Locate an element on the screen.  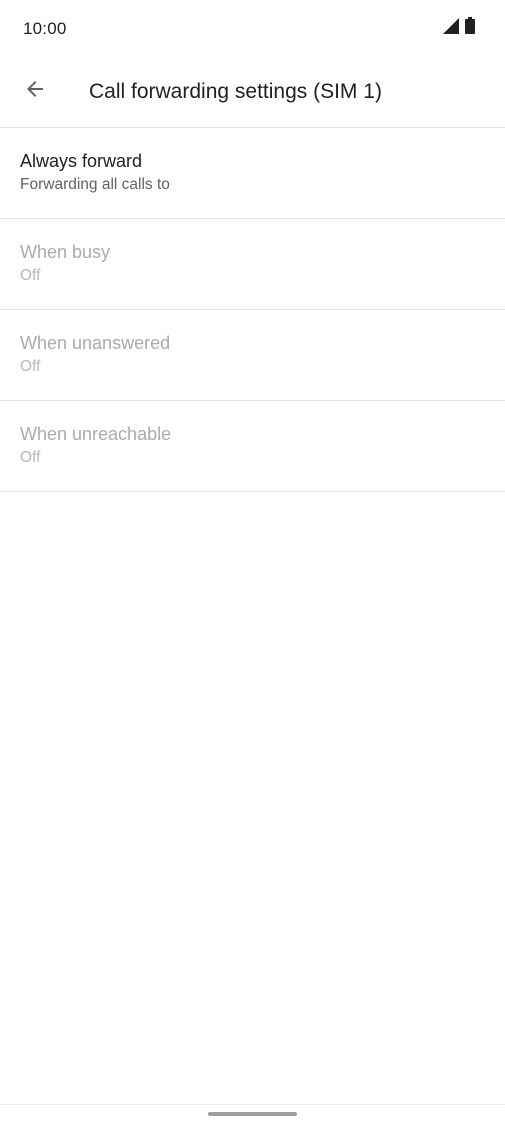
item-summary: Forwarding all calls to is located at coordinates (95, 184).